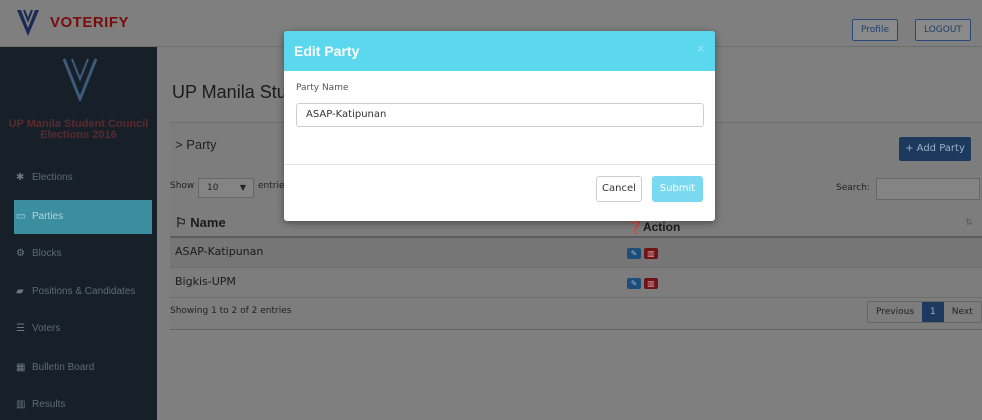 This screenshot has width=982, height=420. Describe the element at coordinates (20, 253) in the screenshot. I see `gears-icon: ⚙` at that location.